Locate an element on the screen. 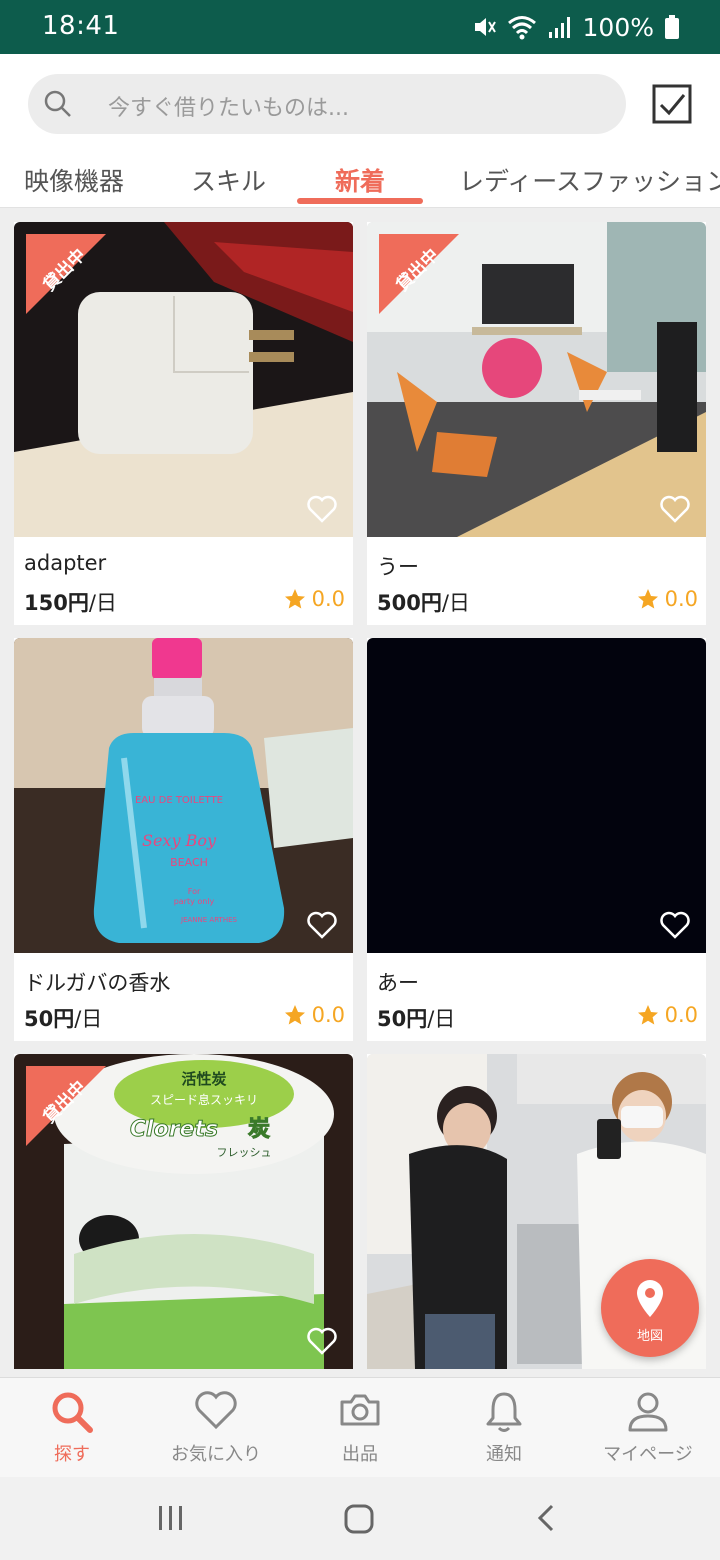  gum-label-line: フレッシュ is located at coordinates (244, 1152).